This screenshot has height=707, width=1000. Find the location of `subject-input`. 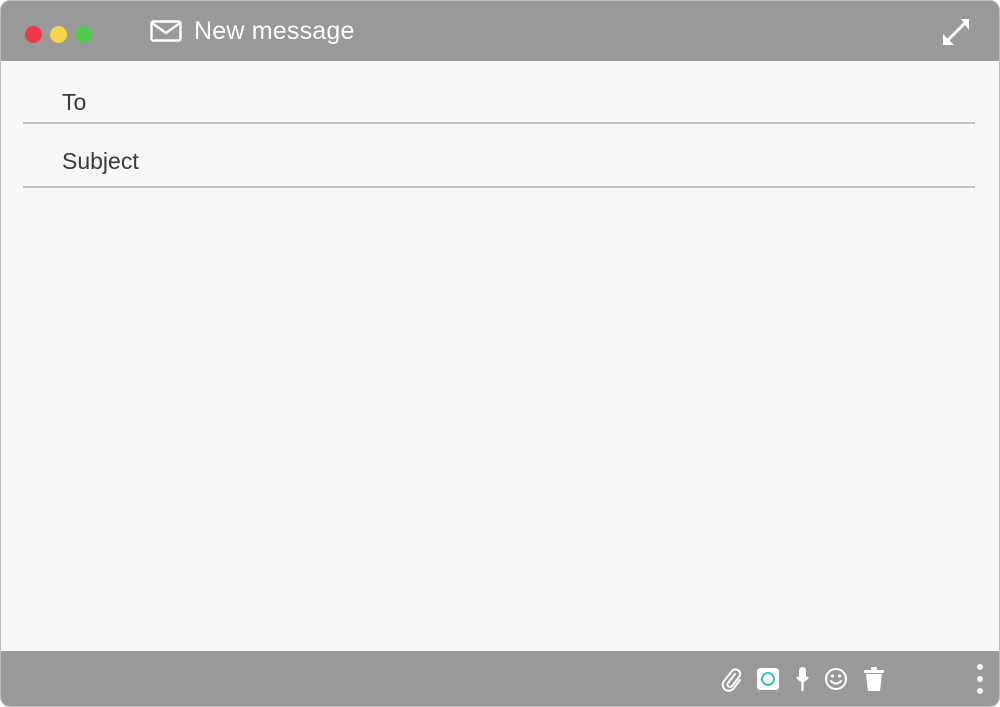

subject-input is located at coordinates (565, 162).